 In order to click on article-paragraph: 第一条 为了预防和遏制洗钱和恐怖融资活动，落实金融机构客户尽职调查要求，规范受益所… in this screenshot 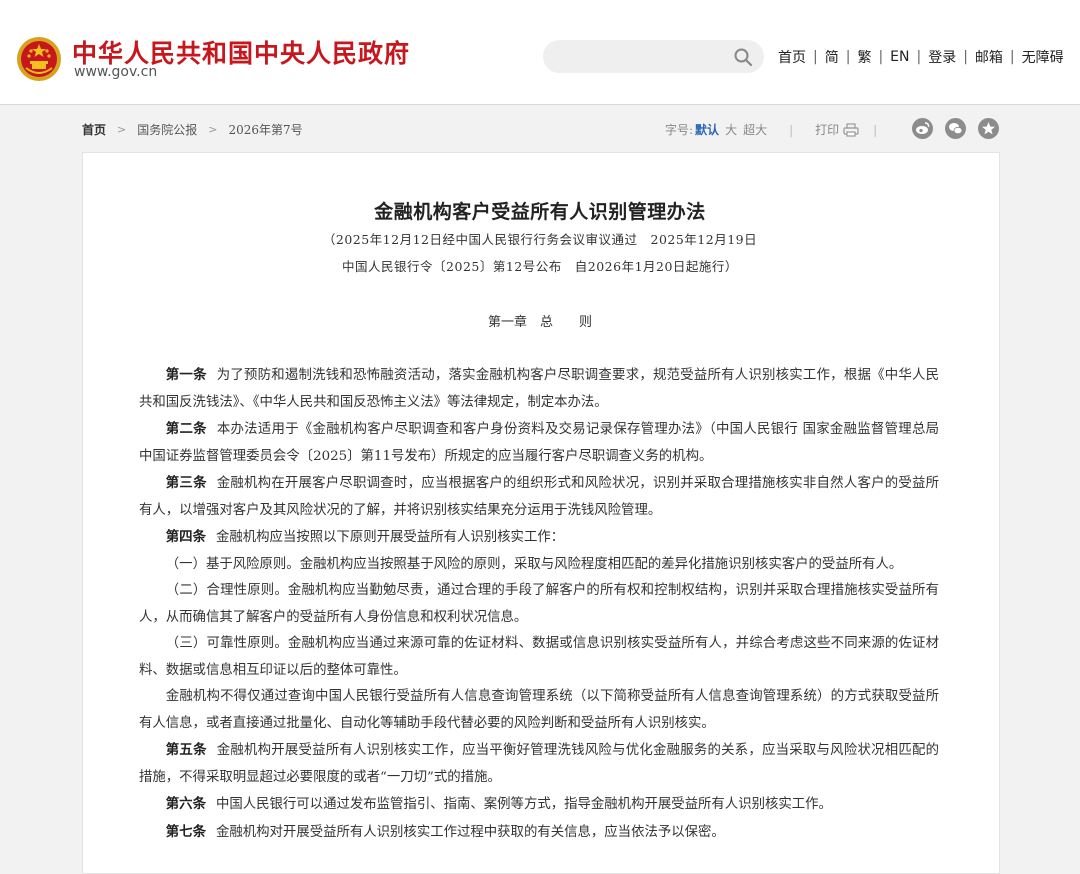, I will do `click(539, 389)`.